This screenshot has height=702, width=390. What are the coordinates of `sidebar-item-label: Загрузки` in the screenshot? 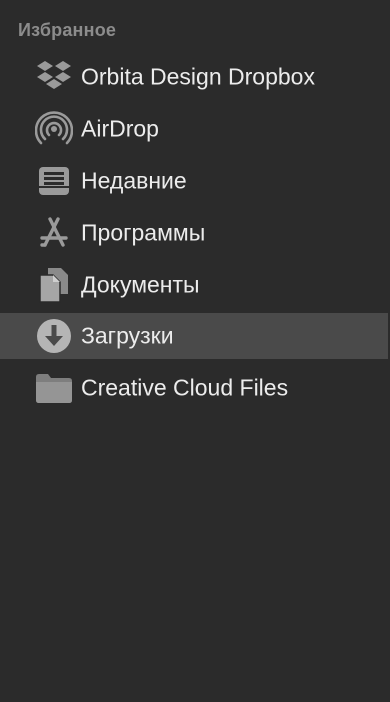 It's located at (127, 335).